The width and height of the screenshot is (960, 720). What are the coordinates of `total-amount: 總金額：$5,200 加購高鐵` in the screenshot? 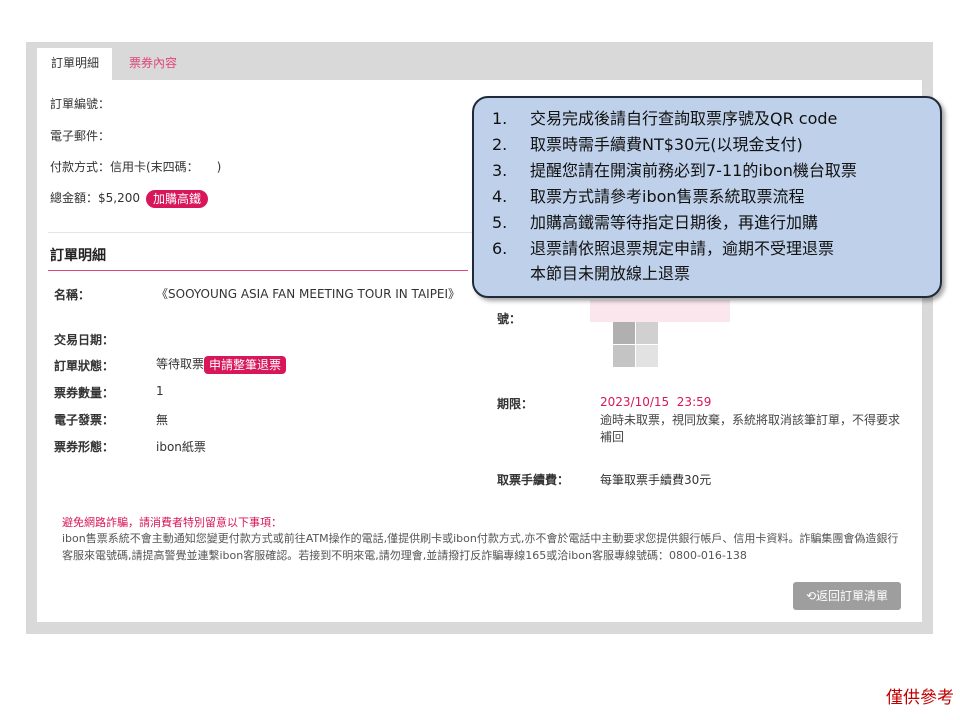 It's located at (129, 198).